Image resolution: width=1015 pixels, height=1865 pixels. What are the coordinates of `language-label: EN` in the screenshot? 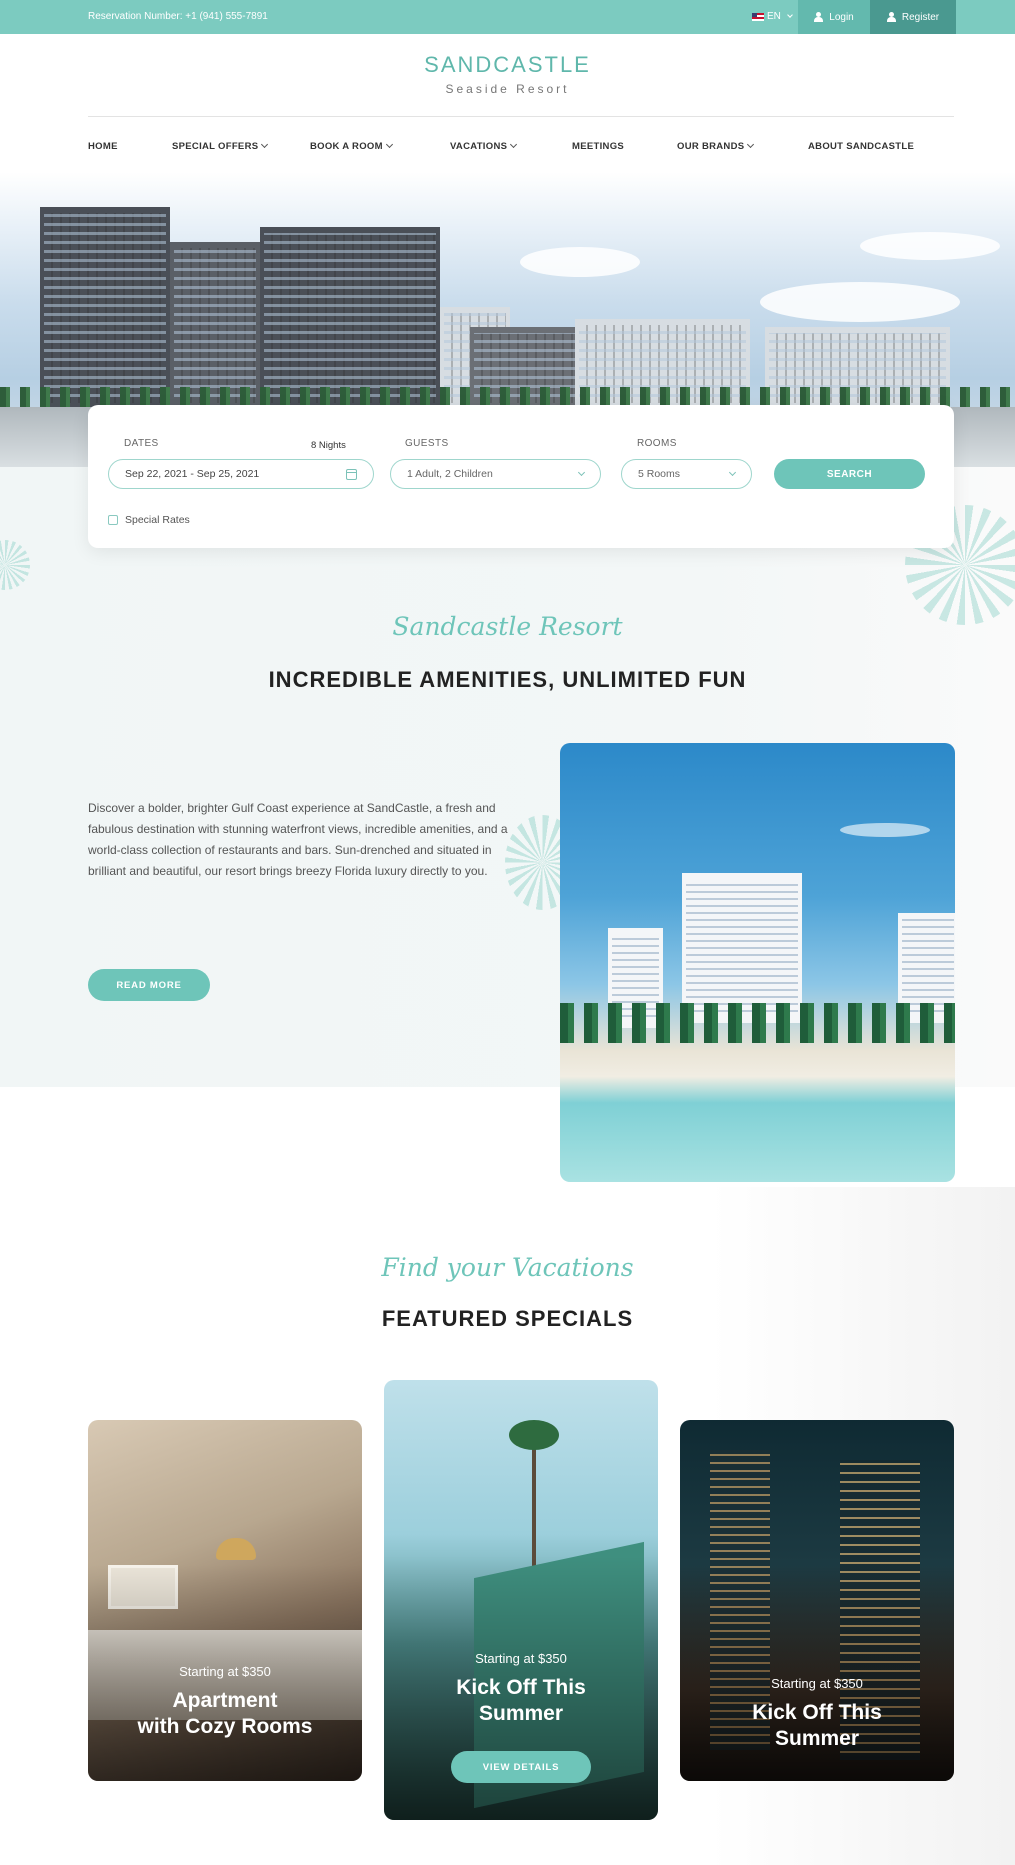 It's located at (774, 16).